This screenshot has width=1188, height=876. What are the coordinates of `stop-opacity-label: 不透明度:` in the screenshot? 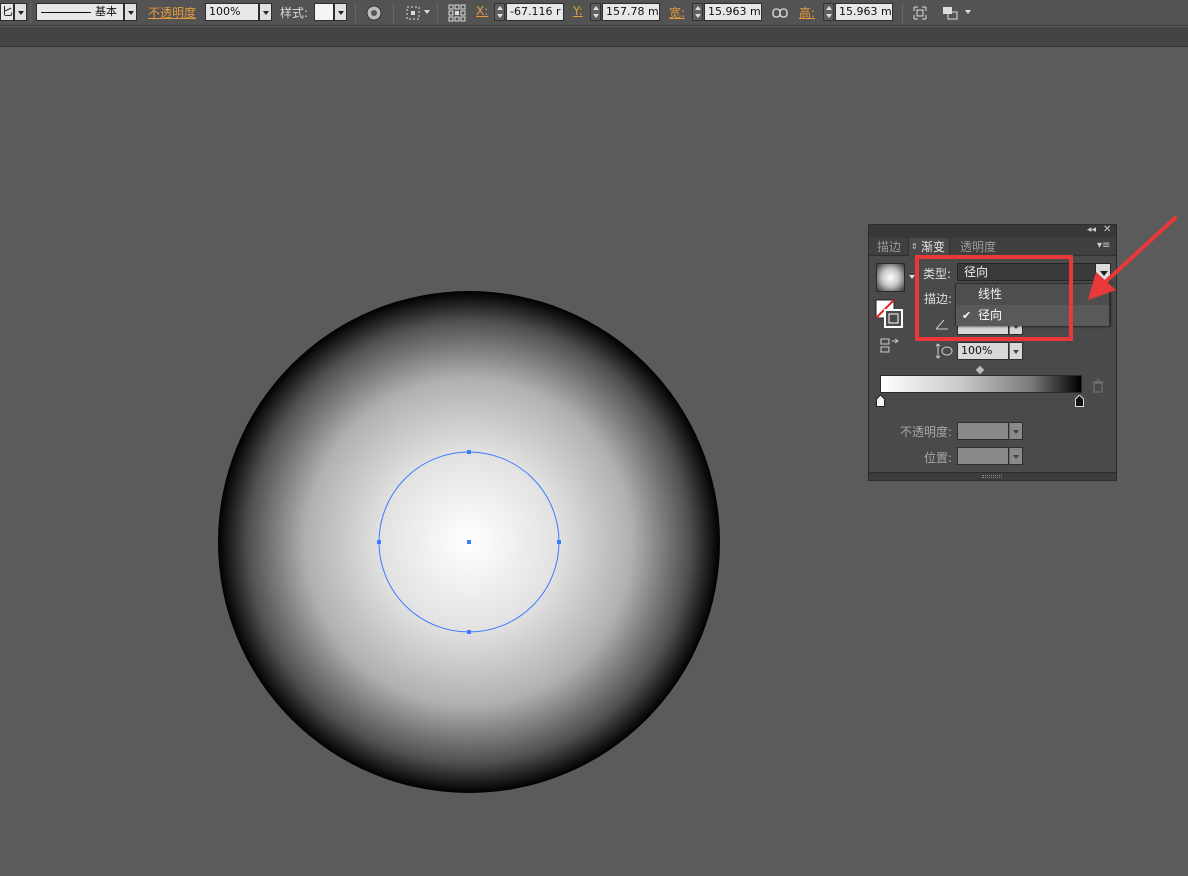 It's located at (926, 432).